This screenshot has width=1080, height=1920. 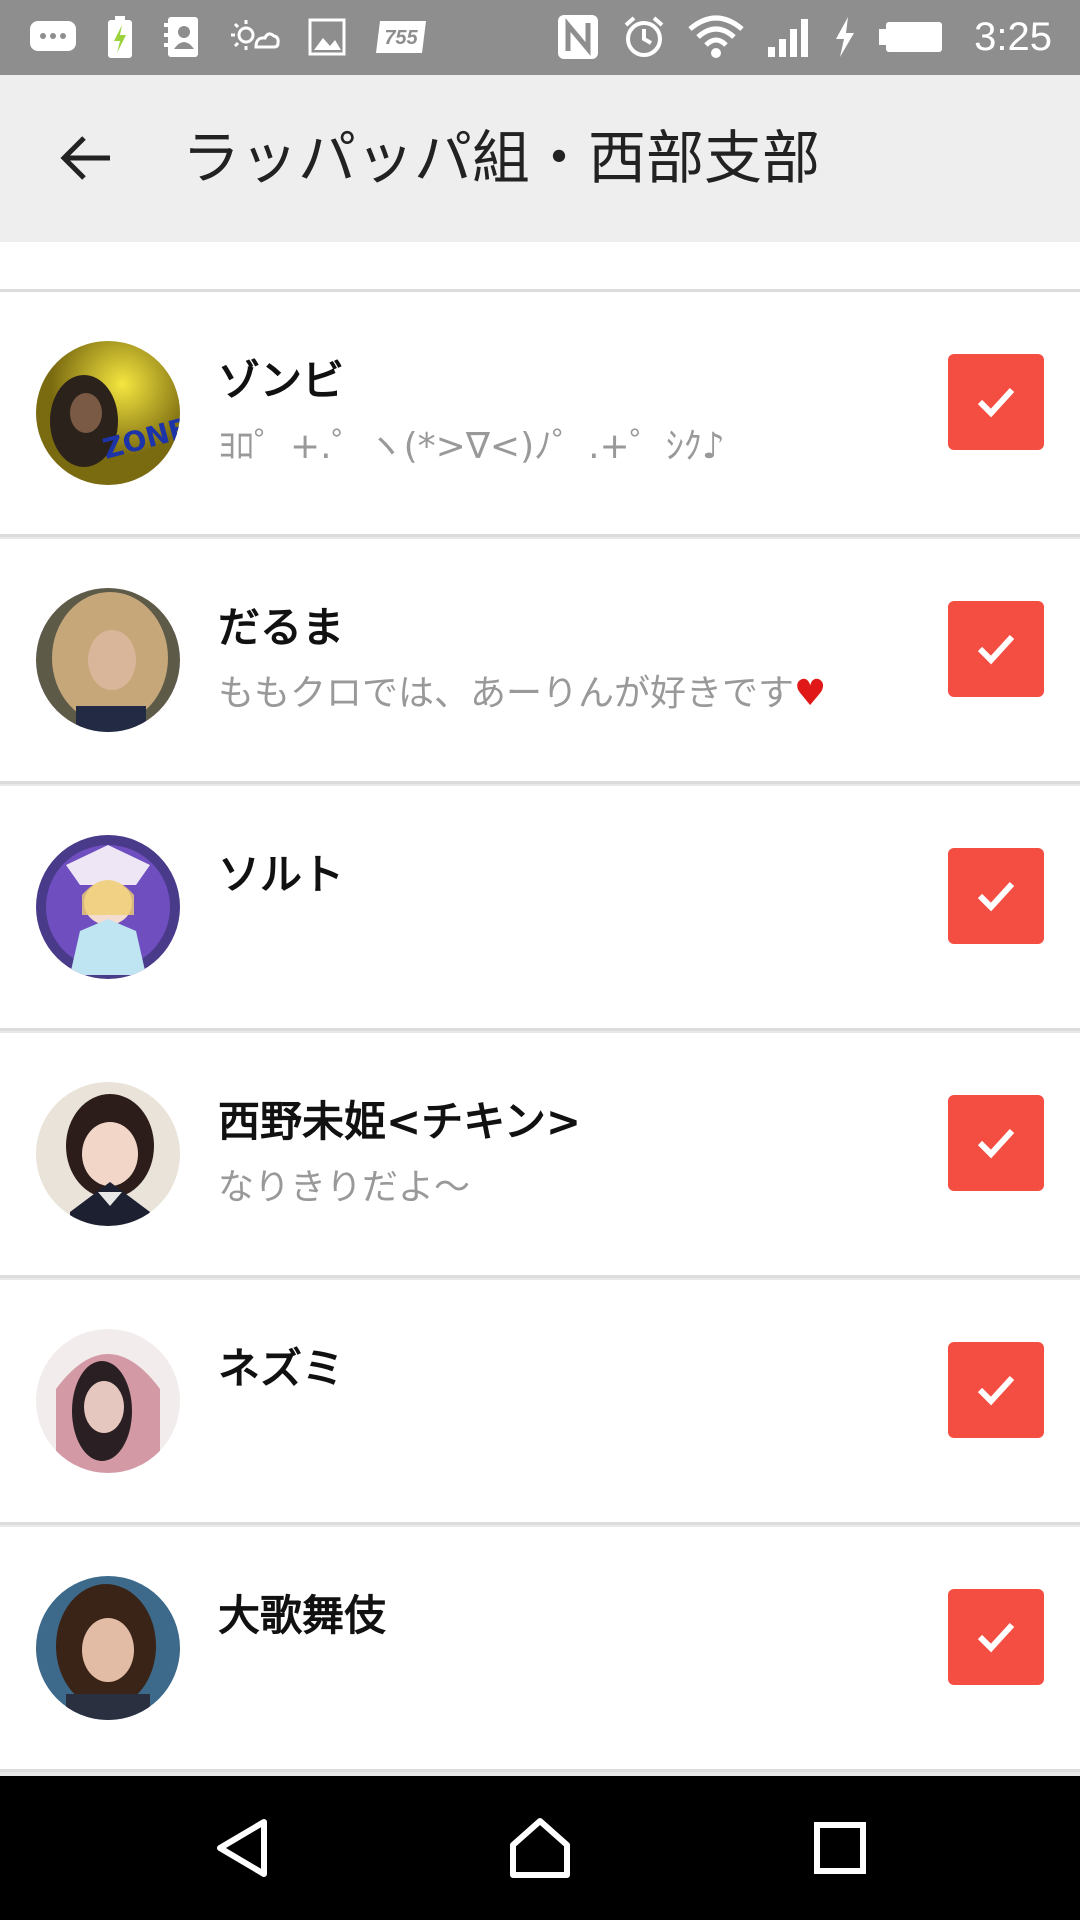 I want to click on signal-icon, so click(x=788, y=37).